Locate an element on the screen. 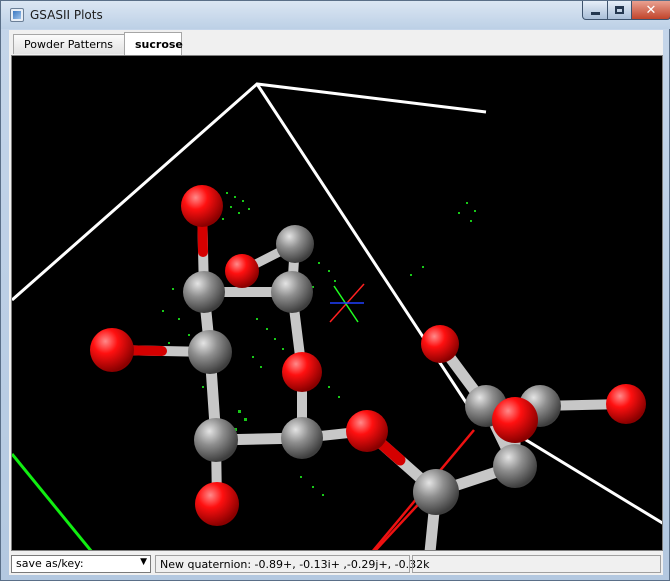  save-as-key-label: save as/key: is located at coordinates (50, 563).